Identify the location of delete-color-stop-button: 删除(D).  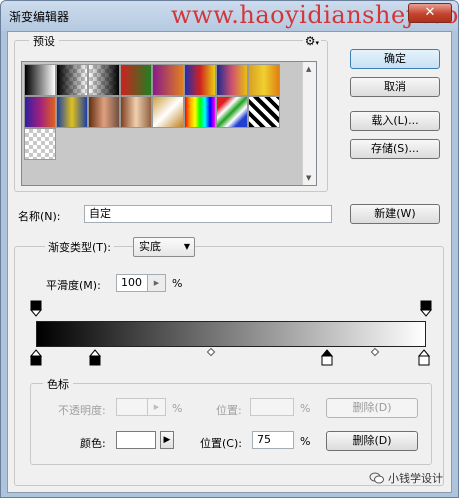
(372, 441).